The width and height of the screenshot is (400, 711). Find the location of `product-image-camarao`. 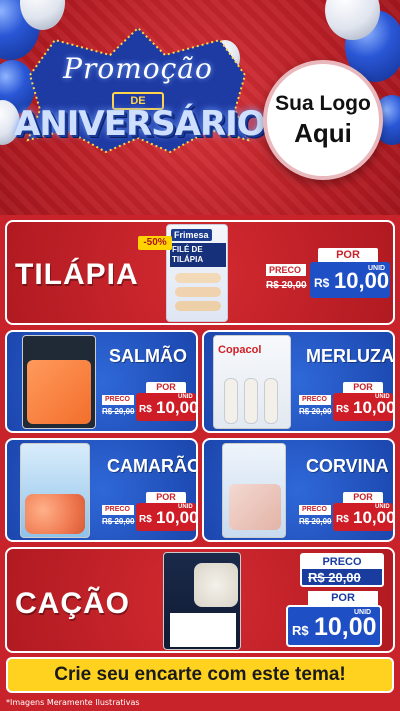

product-image-camarao is located at coordinates (55, 490).